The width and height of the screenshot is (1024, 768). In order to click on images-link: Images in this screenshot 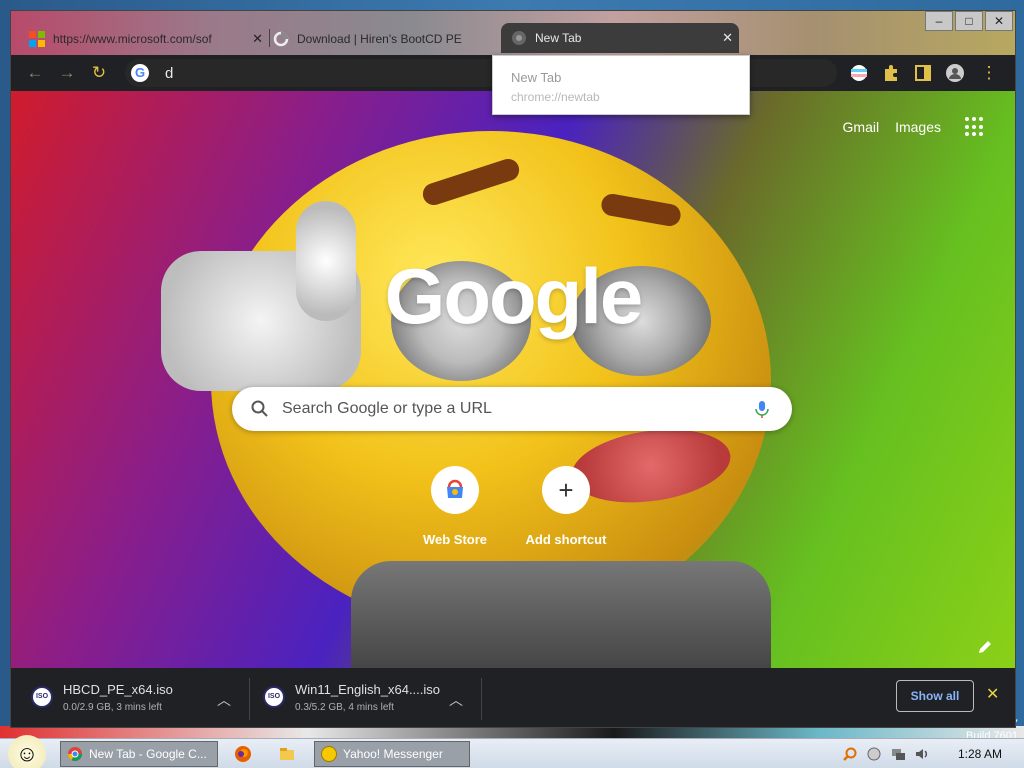, I will do `click(918, 127)`.